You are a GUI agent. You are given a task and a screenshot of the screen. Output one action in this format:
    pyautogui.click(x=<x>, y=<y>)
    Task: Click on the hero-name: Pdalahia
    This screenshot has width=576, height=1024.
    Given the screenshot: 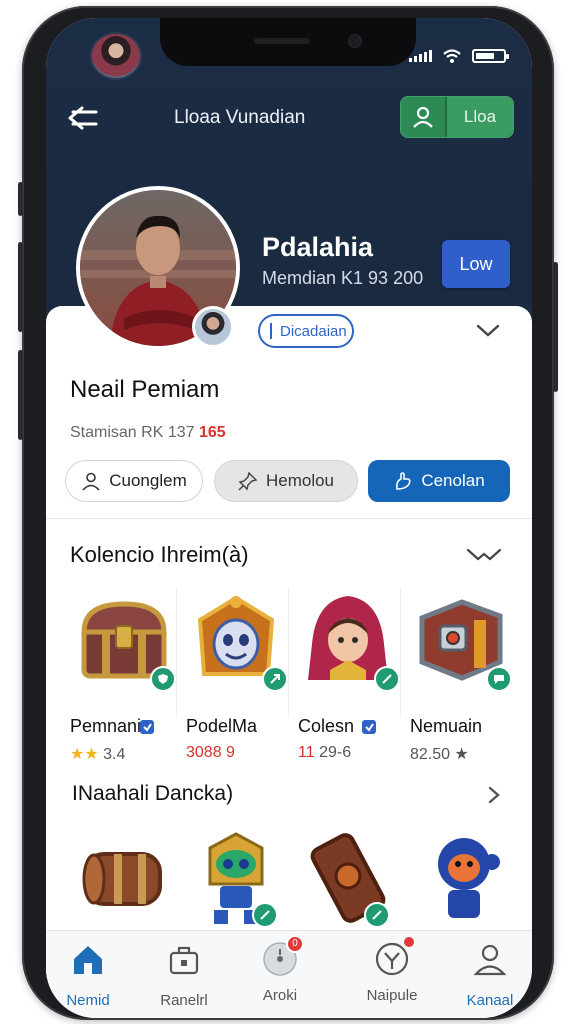 What is the action you would take?
    pyautogui.click(x=318, y=247)
    